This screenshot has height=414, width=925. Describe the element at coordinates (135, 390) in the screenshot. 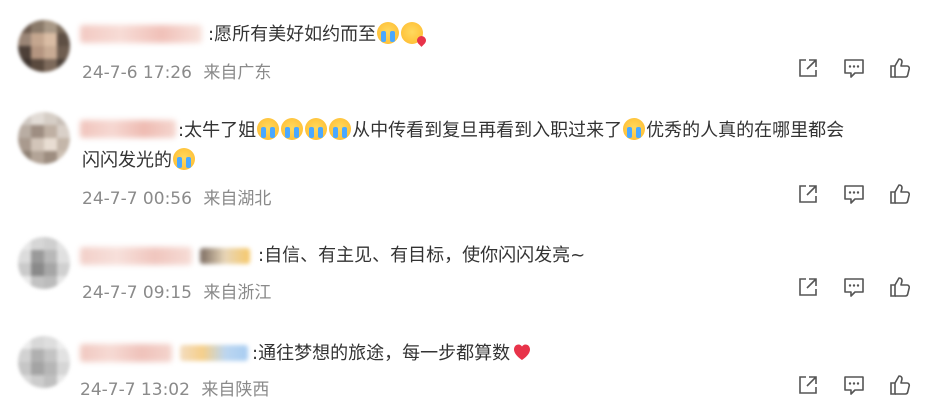

I see `comment-time: 24-7-7 13:02` at that location.